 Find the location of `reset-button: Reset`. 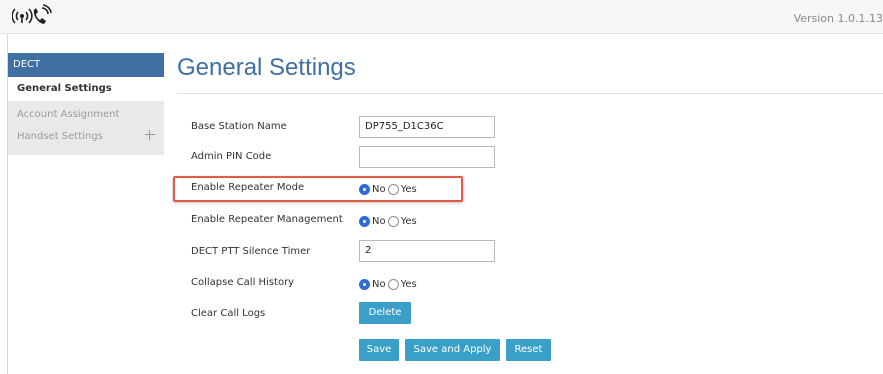

reset-button: Reset is located at coordinates (528, 350).